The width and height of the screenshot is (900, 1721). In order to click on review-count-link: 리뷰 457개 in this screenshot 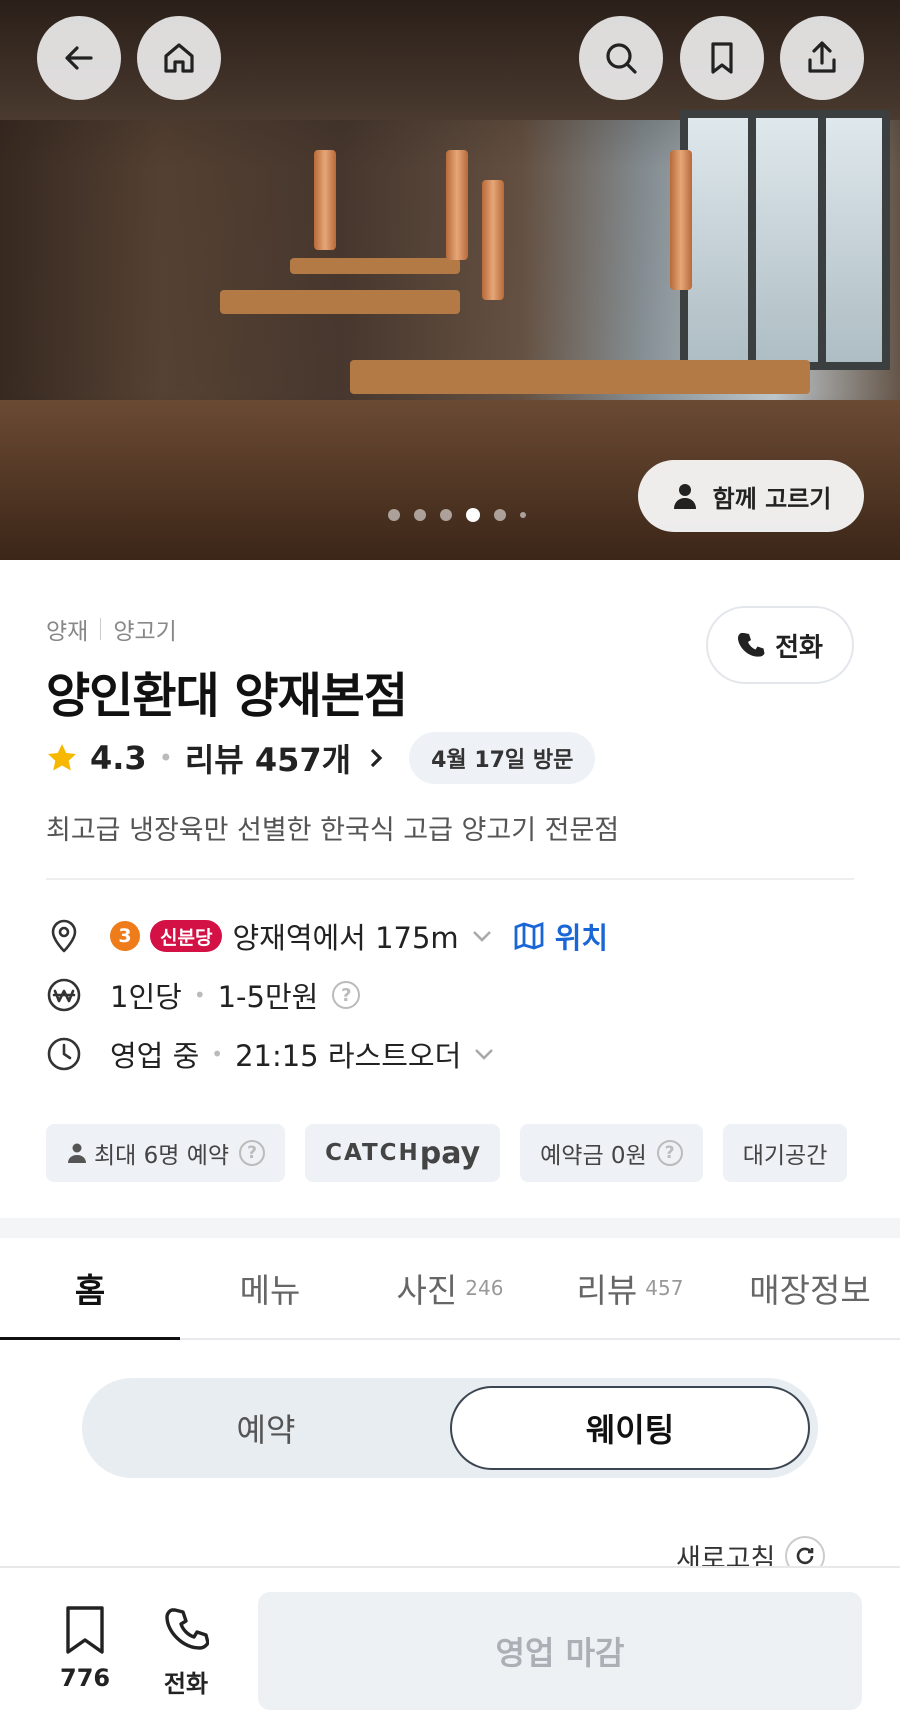, I will do `click(268, 758)`.